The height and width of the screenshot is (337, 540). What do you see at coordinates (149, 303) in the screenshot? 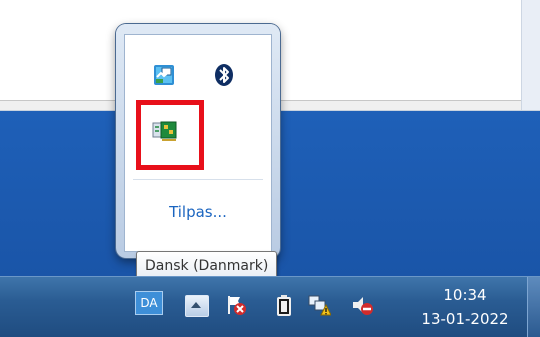
I see `language-indicator: DA` at bounding box center [149, 303].